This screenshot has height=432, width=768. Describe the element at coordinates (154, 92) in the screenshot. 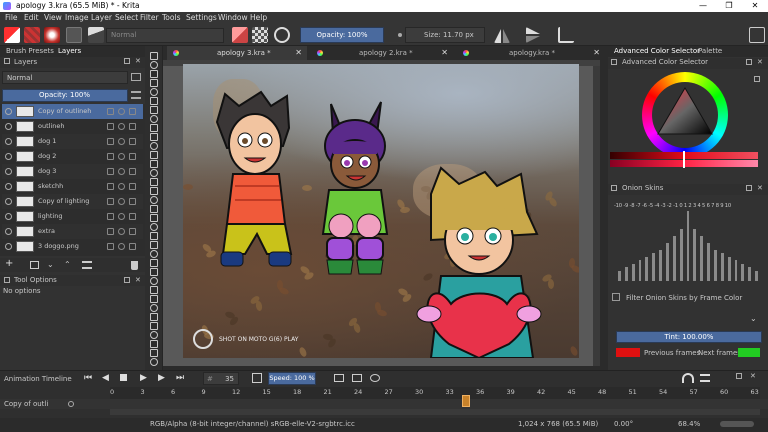

I see `freehand-brush-icon` at that location.